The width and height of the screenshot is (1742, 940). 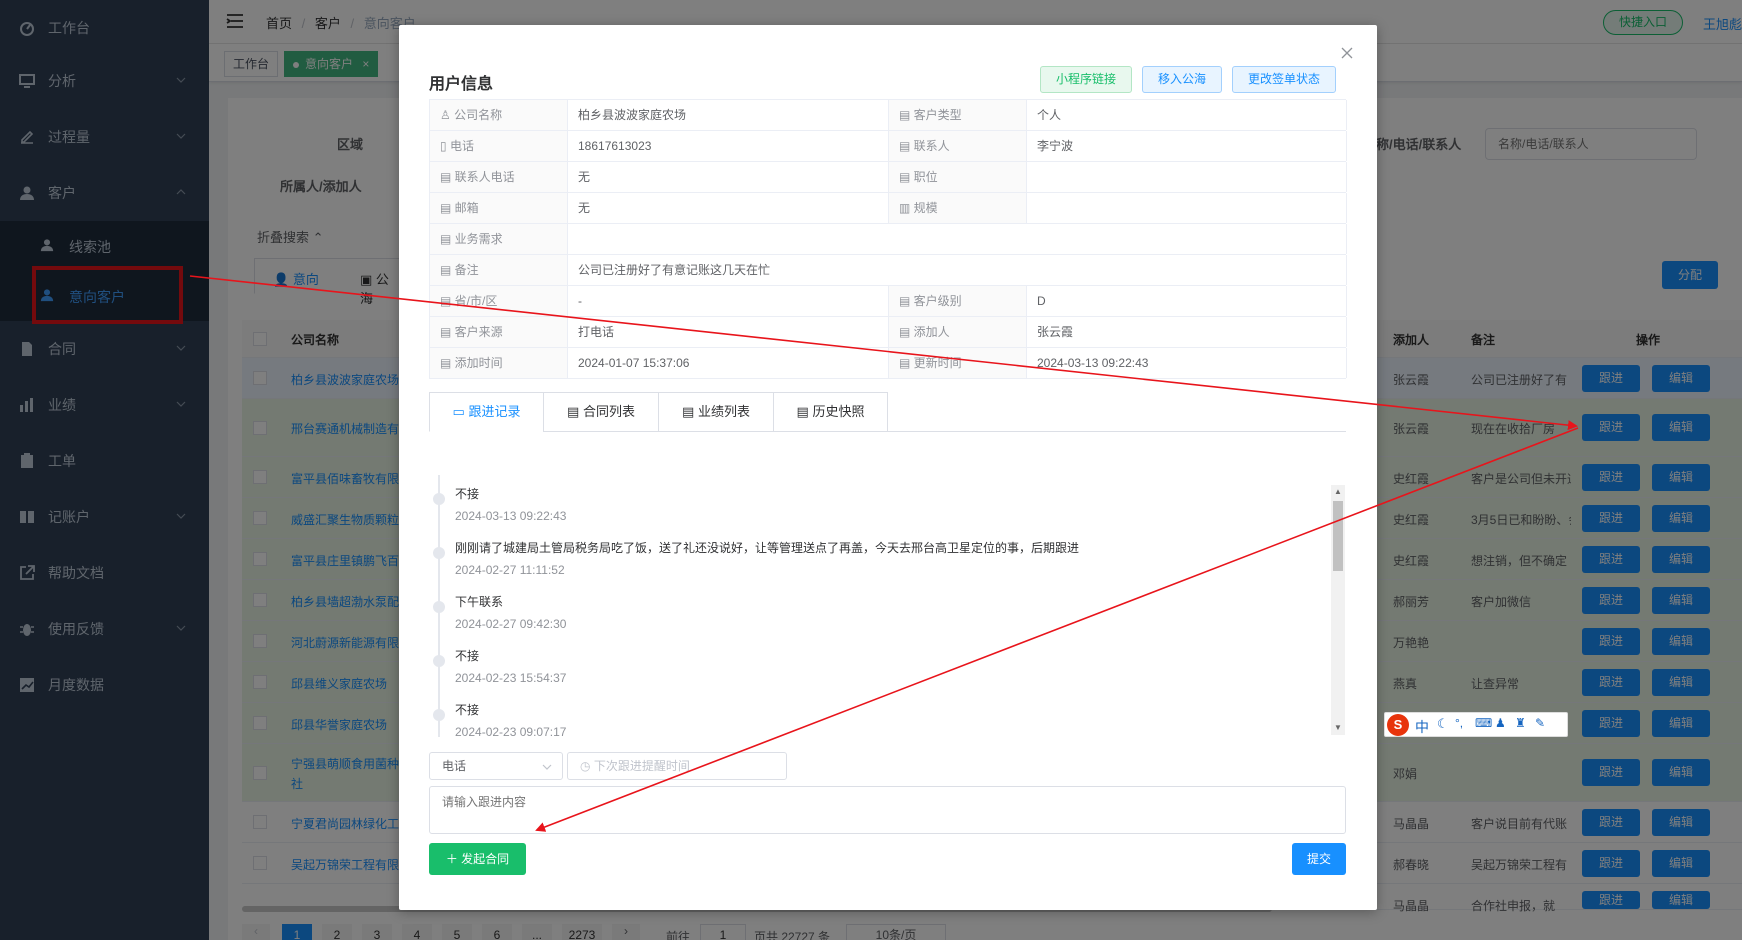 I want to click on arrow-to-follow-button, so click(x=883, y=353).